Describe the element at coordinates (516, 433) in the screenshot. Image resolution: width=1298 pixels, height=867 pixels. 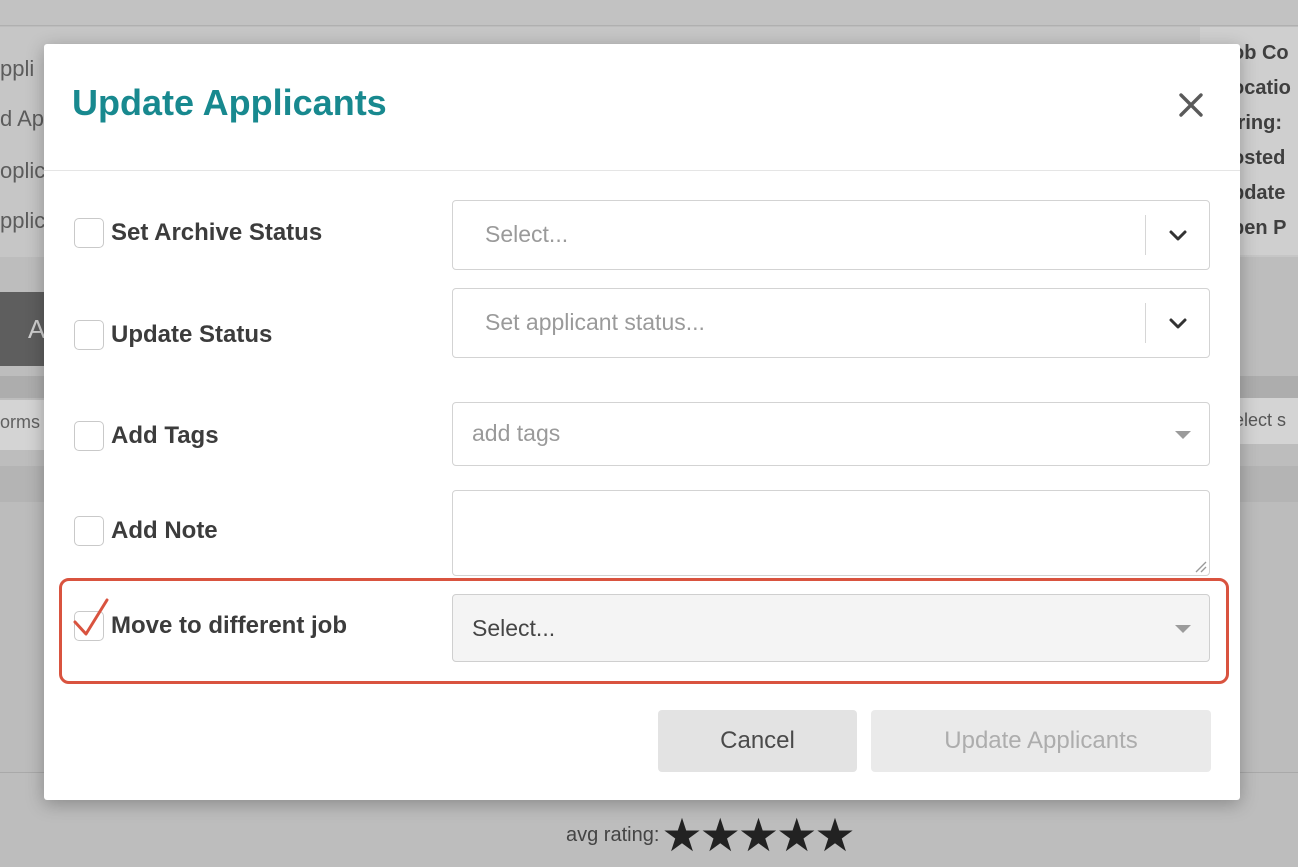
I see `add-tags-placeholder: add tags` at that location.